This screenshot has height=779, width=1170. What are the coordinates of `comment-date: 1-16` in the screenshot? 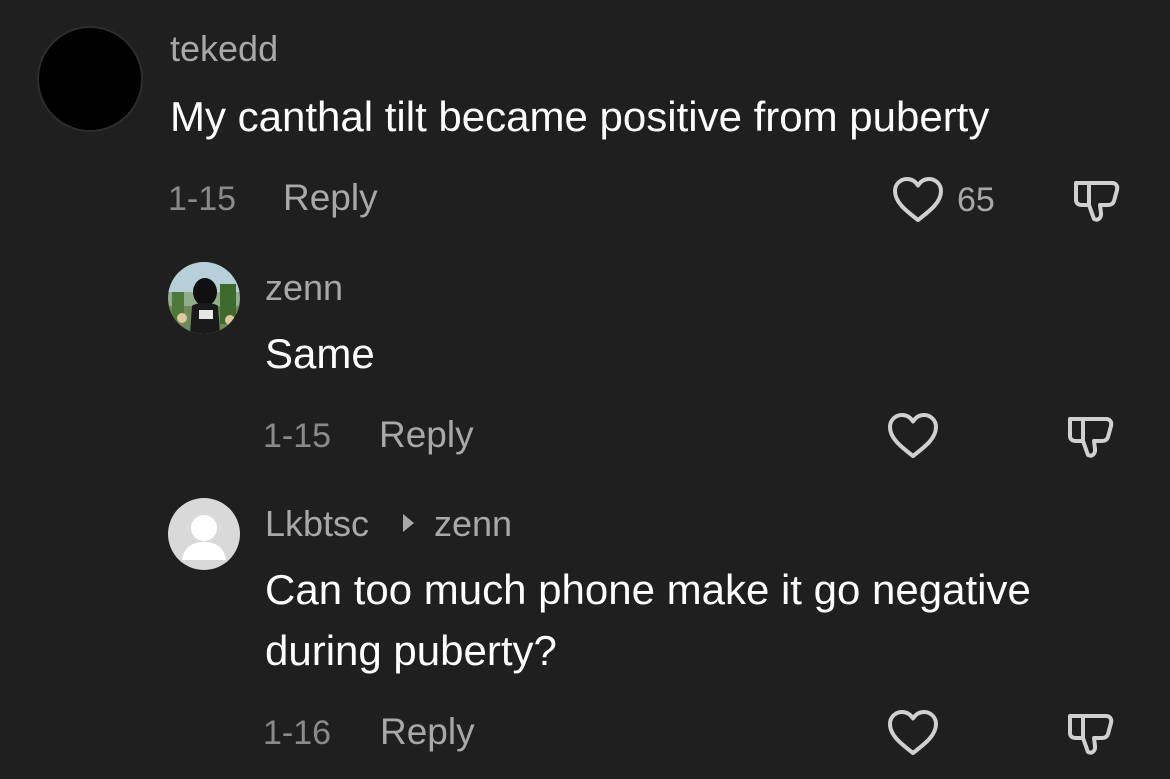 It's located at (297, 733).